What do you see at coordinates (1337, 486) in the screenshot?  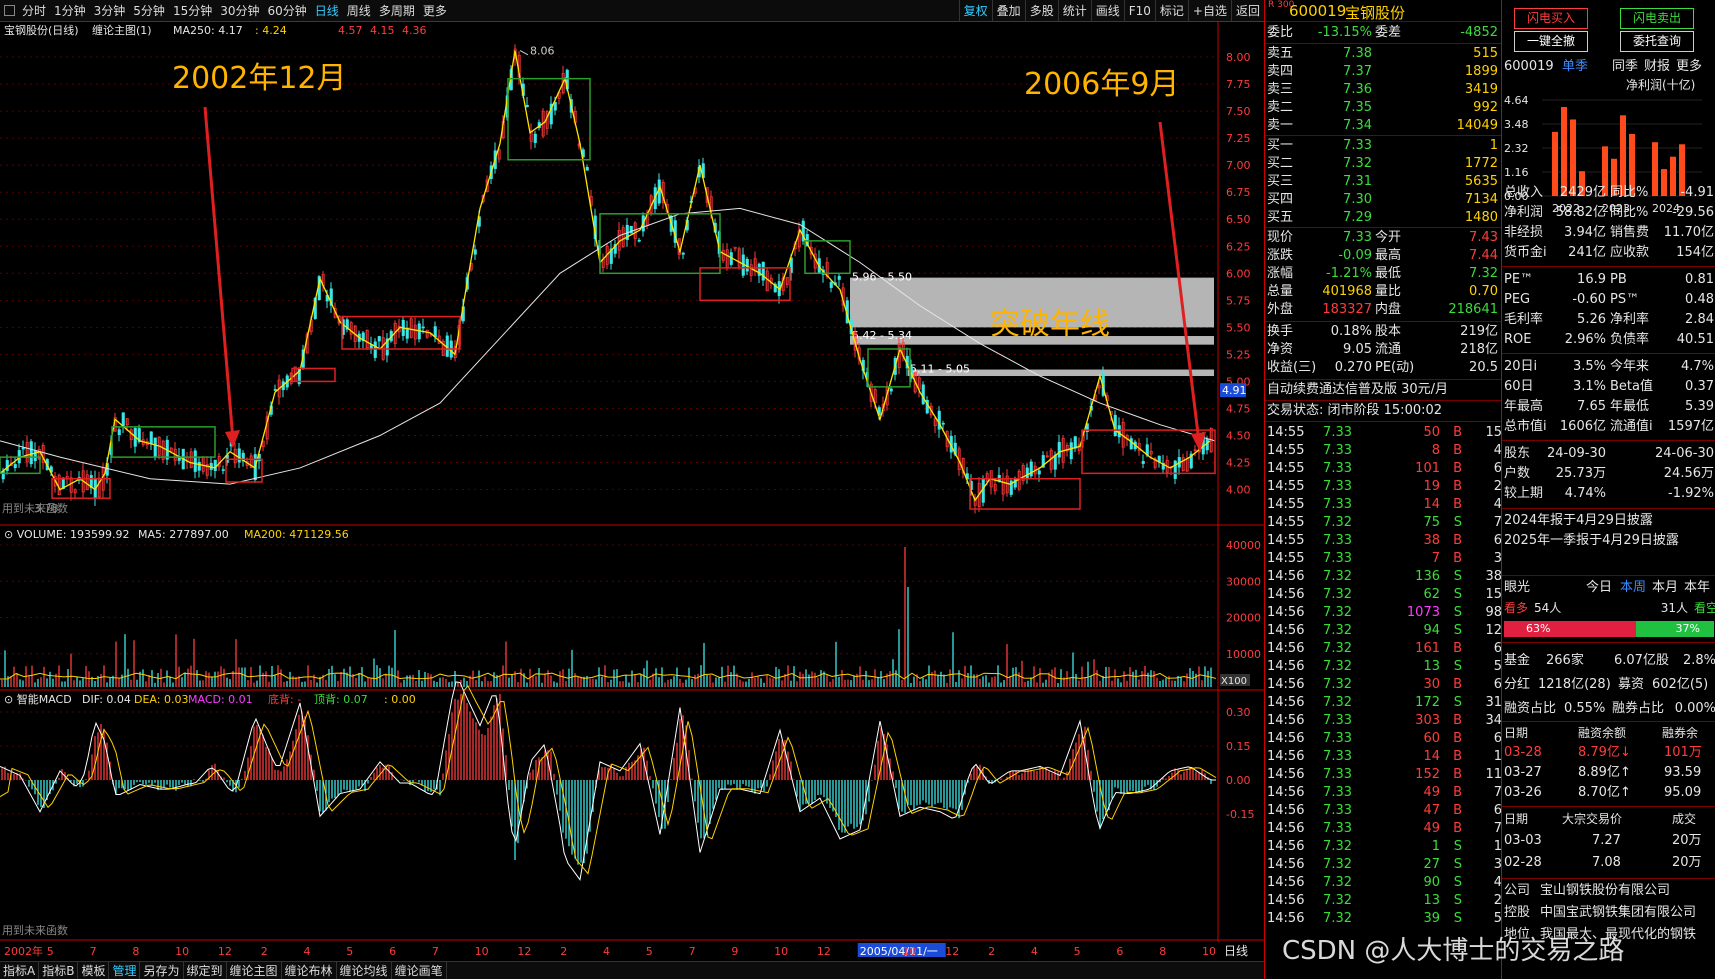 I see `tick-price: 7.33` at bounding box center [1337, 486].